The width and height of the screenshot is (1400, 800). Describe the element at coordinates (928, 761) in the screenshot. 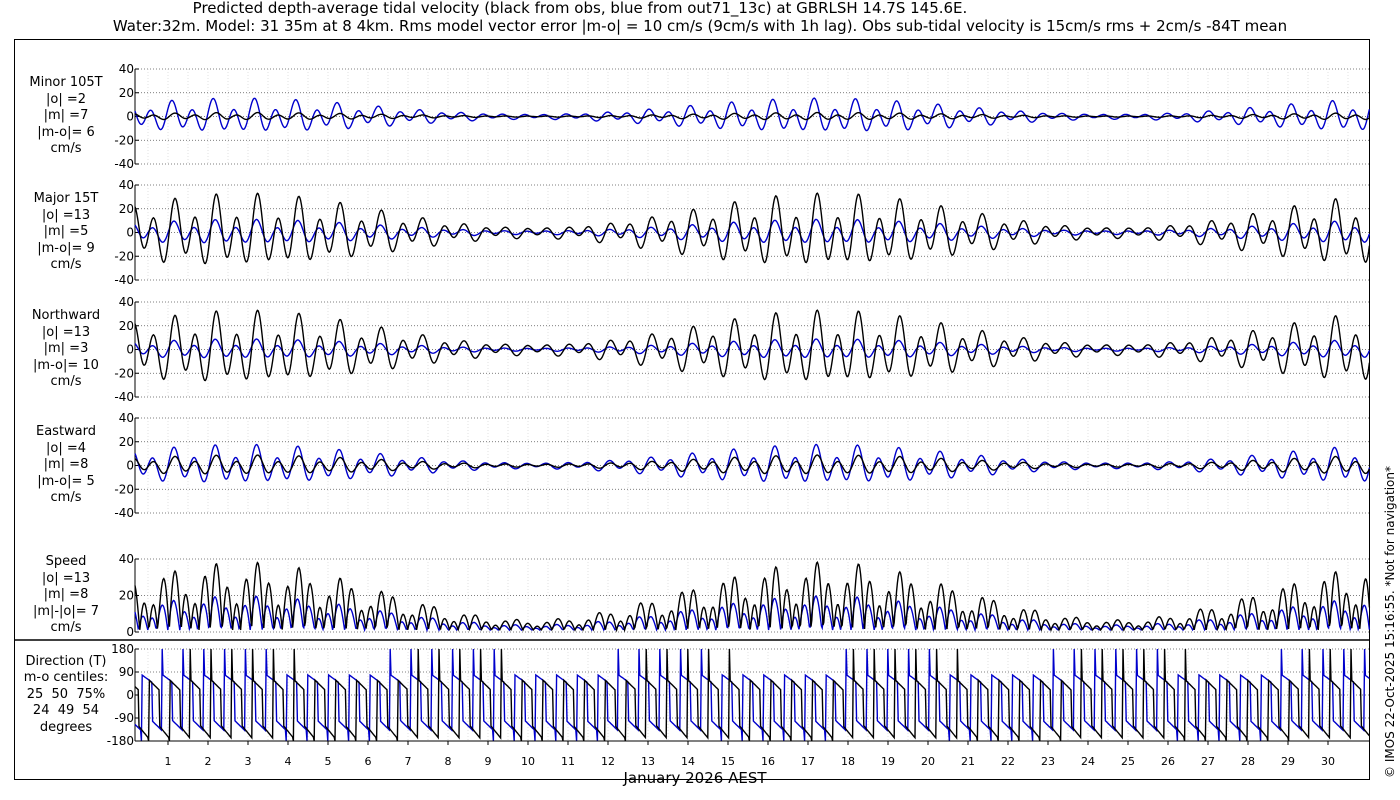

I see `x-tick-label: 20` at that location.